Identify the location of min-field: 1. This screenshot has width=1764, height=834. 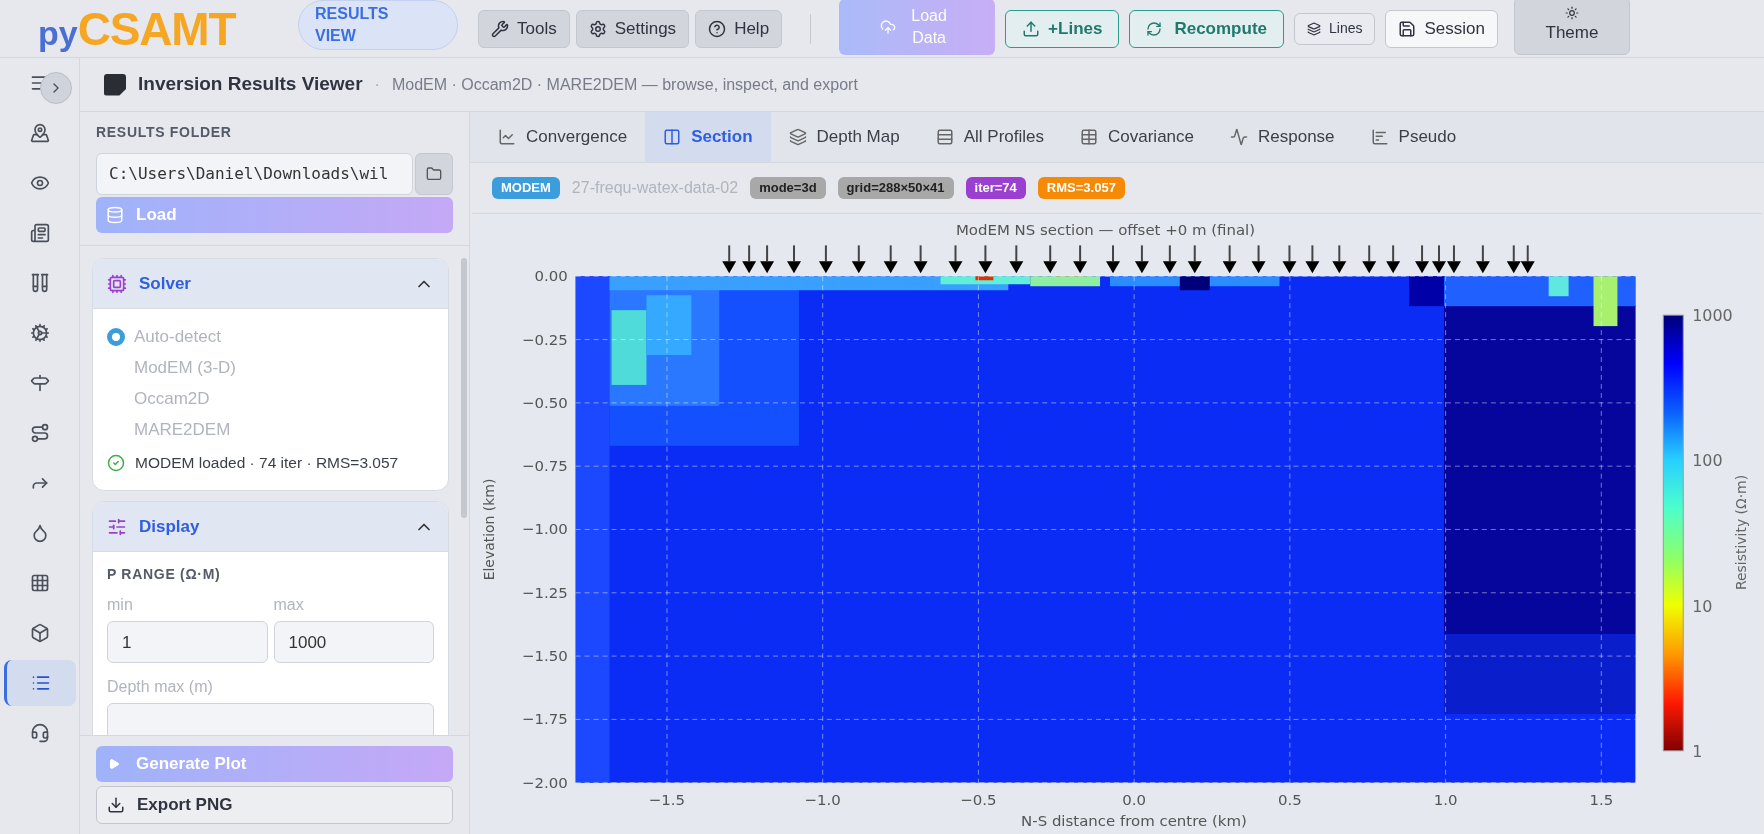
(187, 642).